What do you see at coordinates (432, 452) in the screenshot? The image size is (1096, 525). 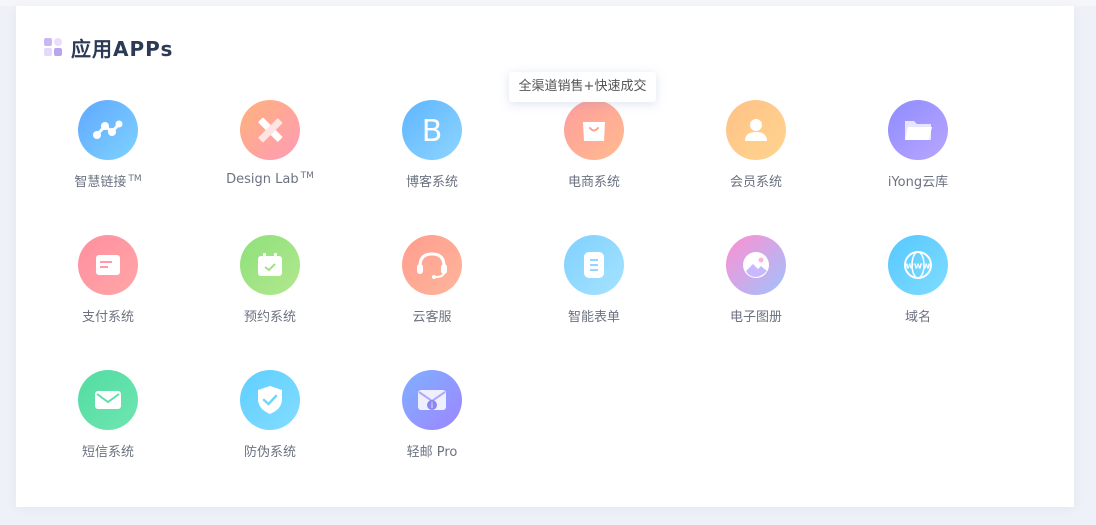 I see `app-label: 轻邮 Pro` at bounding box center [432, 452].